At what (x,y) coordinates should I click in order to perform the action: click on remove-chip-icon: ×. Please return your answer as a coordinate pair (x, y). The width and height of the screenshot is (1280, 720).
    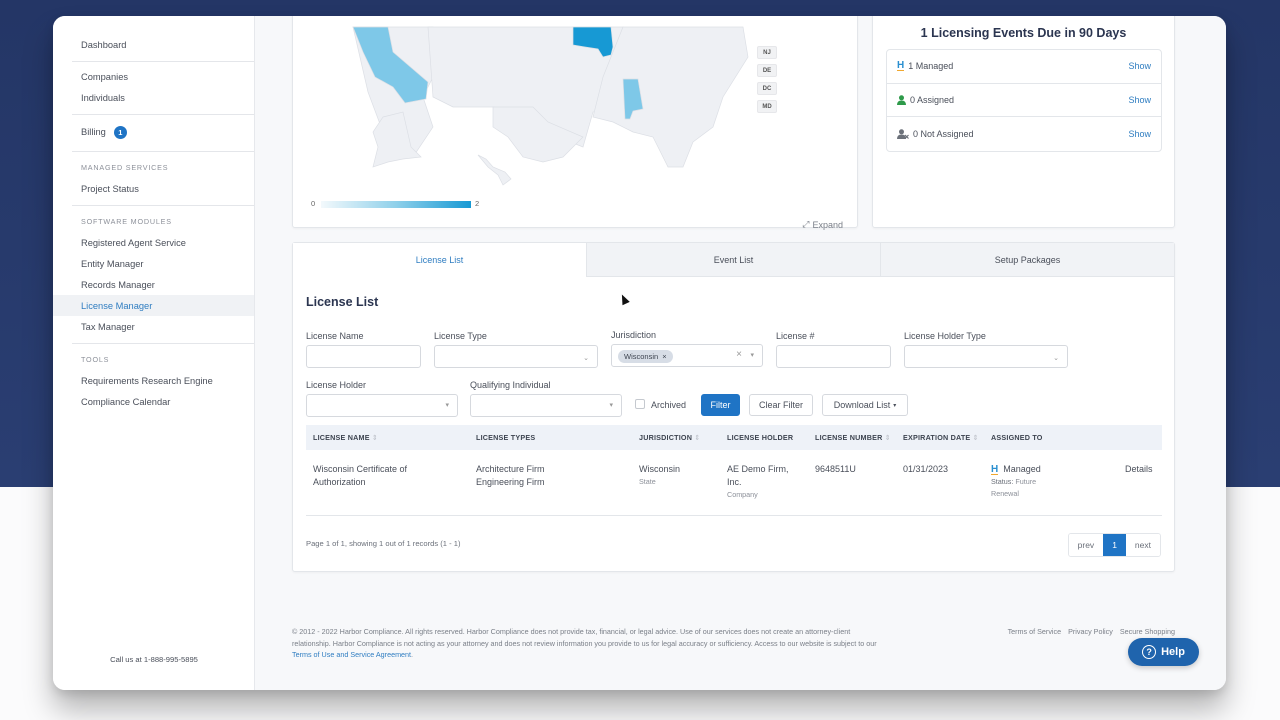
    Looking at the image, I should click on (664, 356).